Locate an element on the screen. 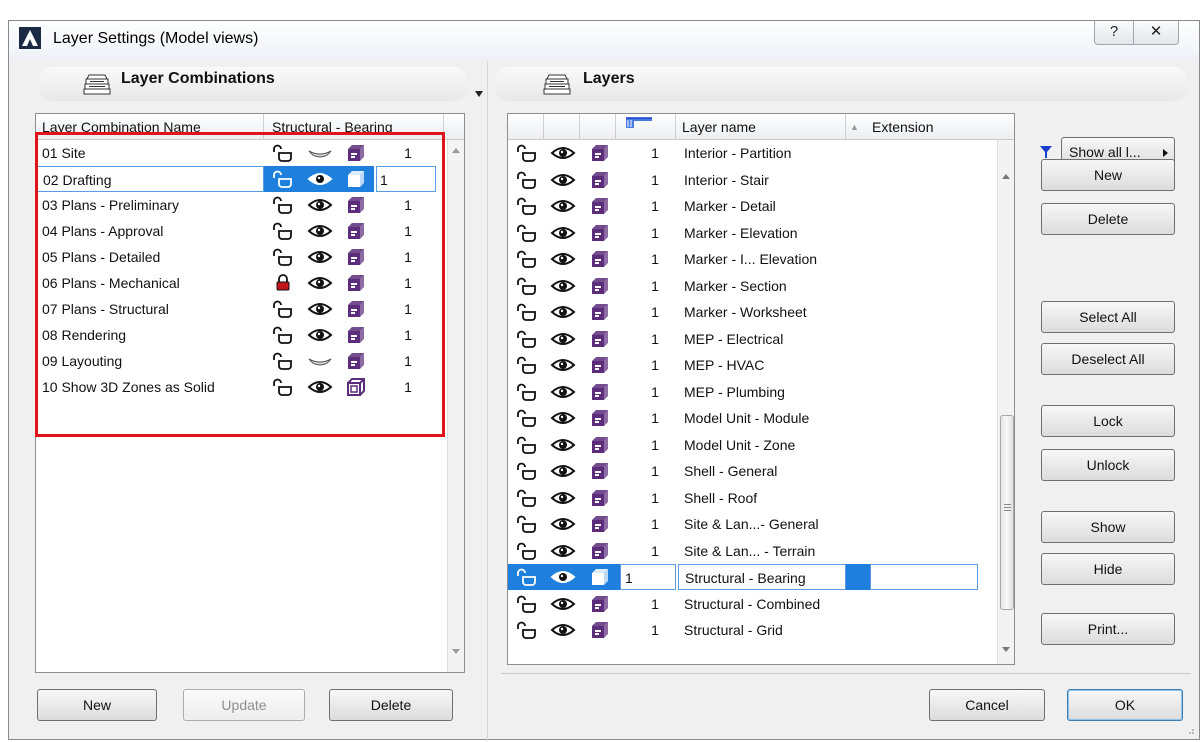 This screenshot has height=742, width=1203. close-button: ✕ is located at coordinates (1156, 33).